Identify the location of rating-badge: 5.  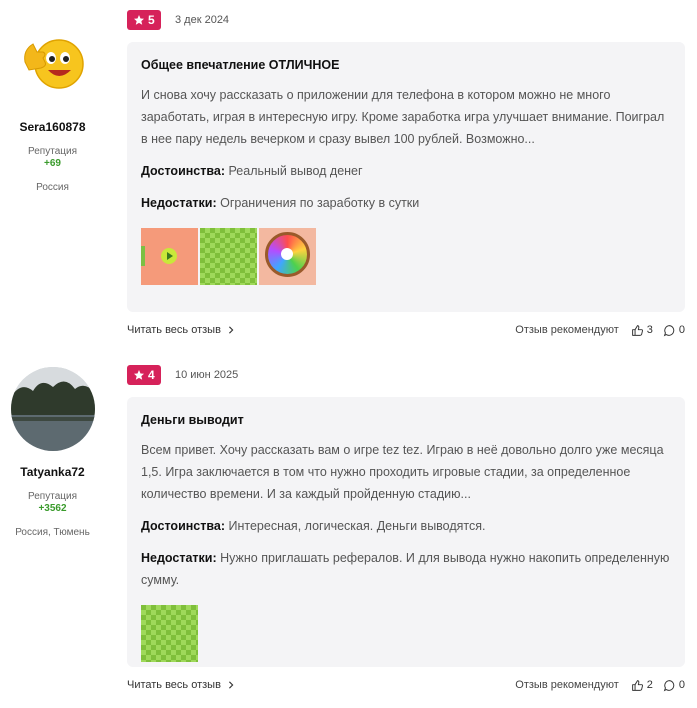
(144, 20).